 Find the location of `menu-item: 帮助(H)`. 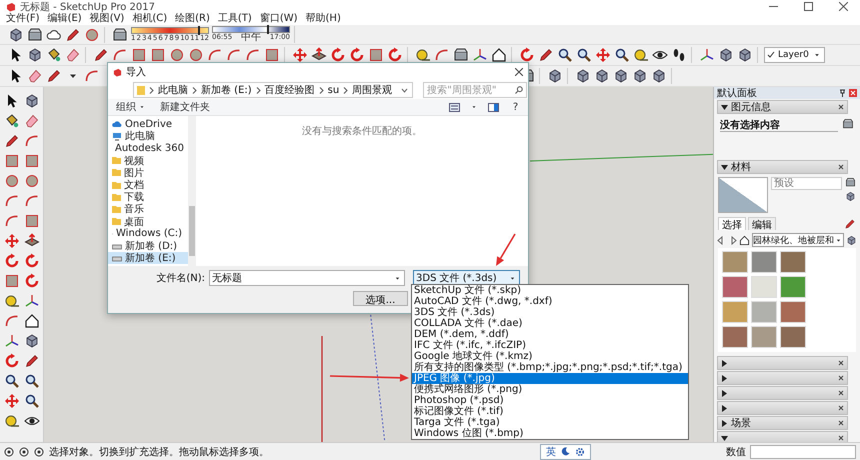

menu-item: 帮助(H) is located at coordinates (323, 19).